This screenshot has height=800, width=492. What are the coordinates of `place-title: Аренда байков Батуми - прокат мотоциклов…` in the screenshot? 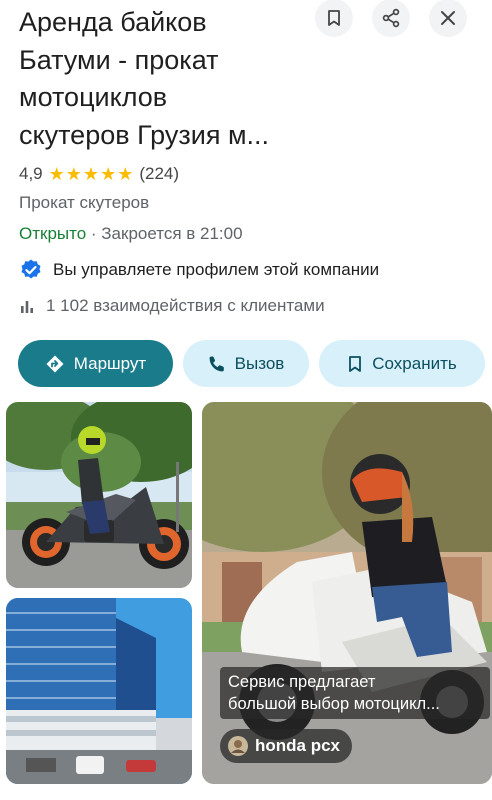 It's located at (161, 79).